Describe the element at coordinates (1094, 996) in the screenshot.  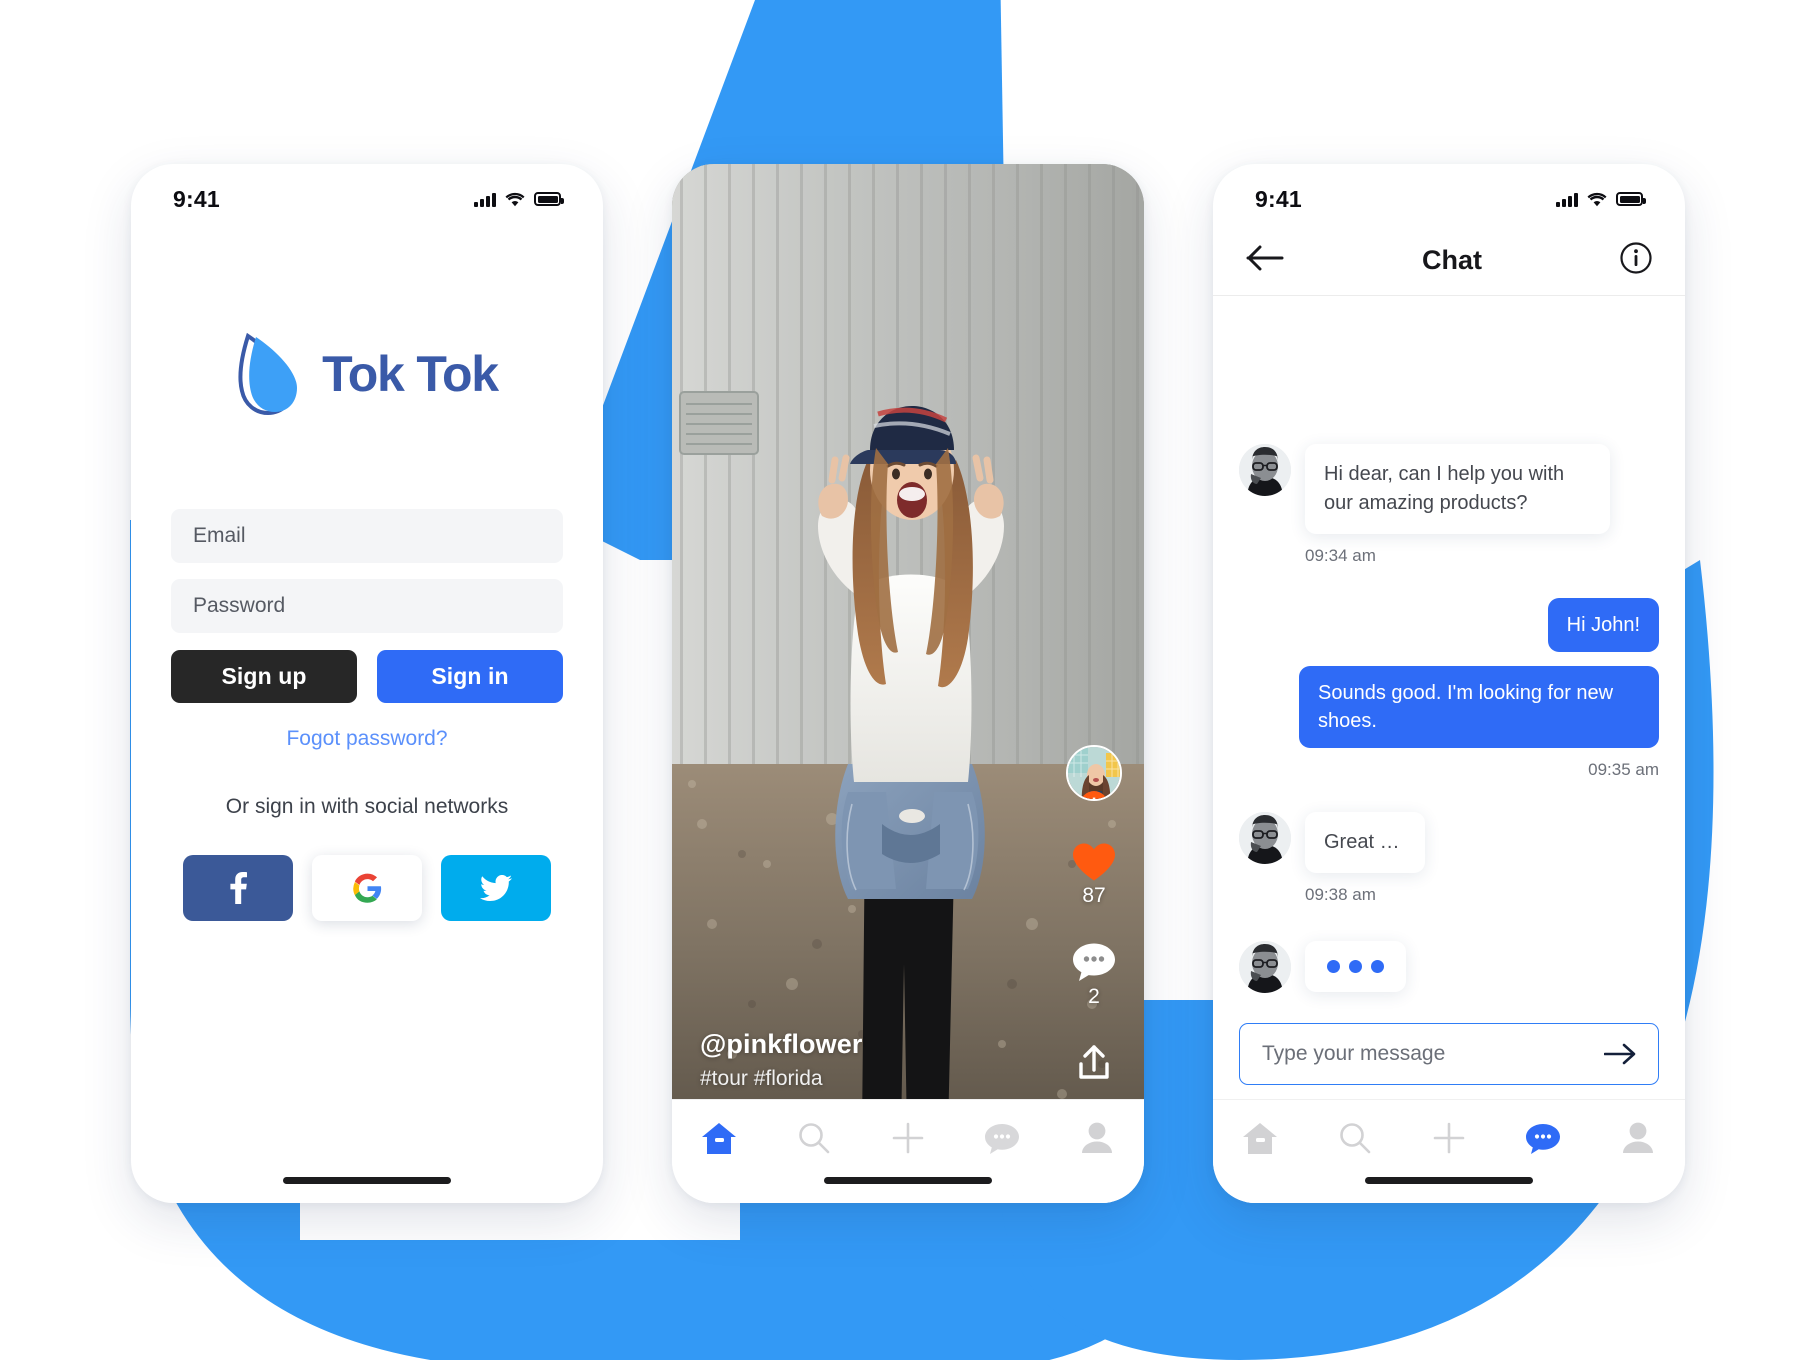
I see `comment-count: 2` at that location.